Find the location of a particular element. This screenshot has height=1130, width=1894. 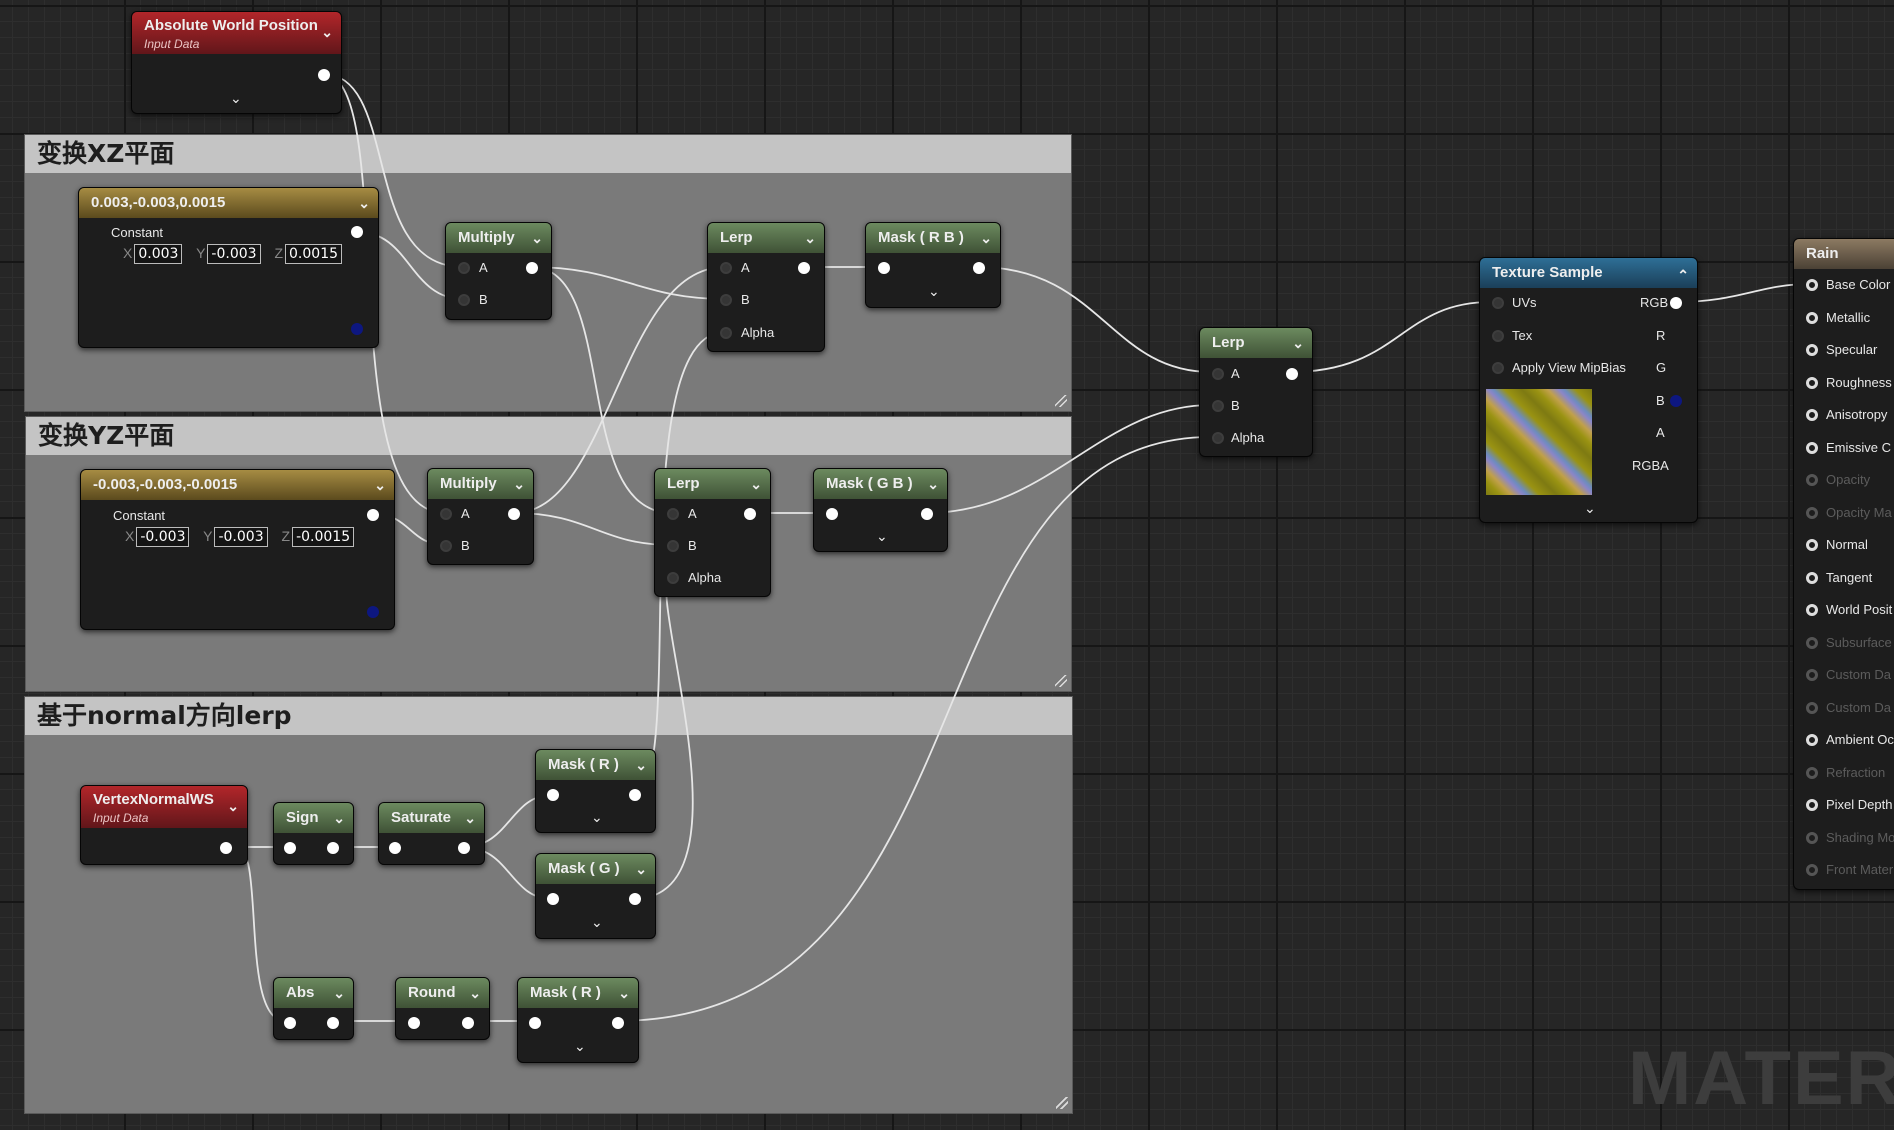

output-pin-rgb is located at coordinates (1676, 303).